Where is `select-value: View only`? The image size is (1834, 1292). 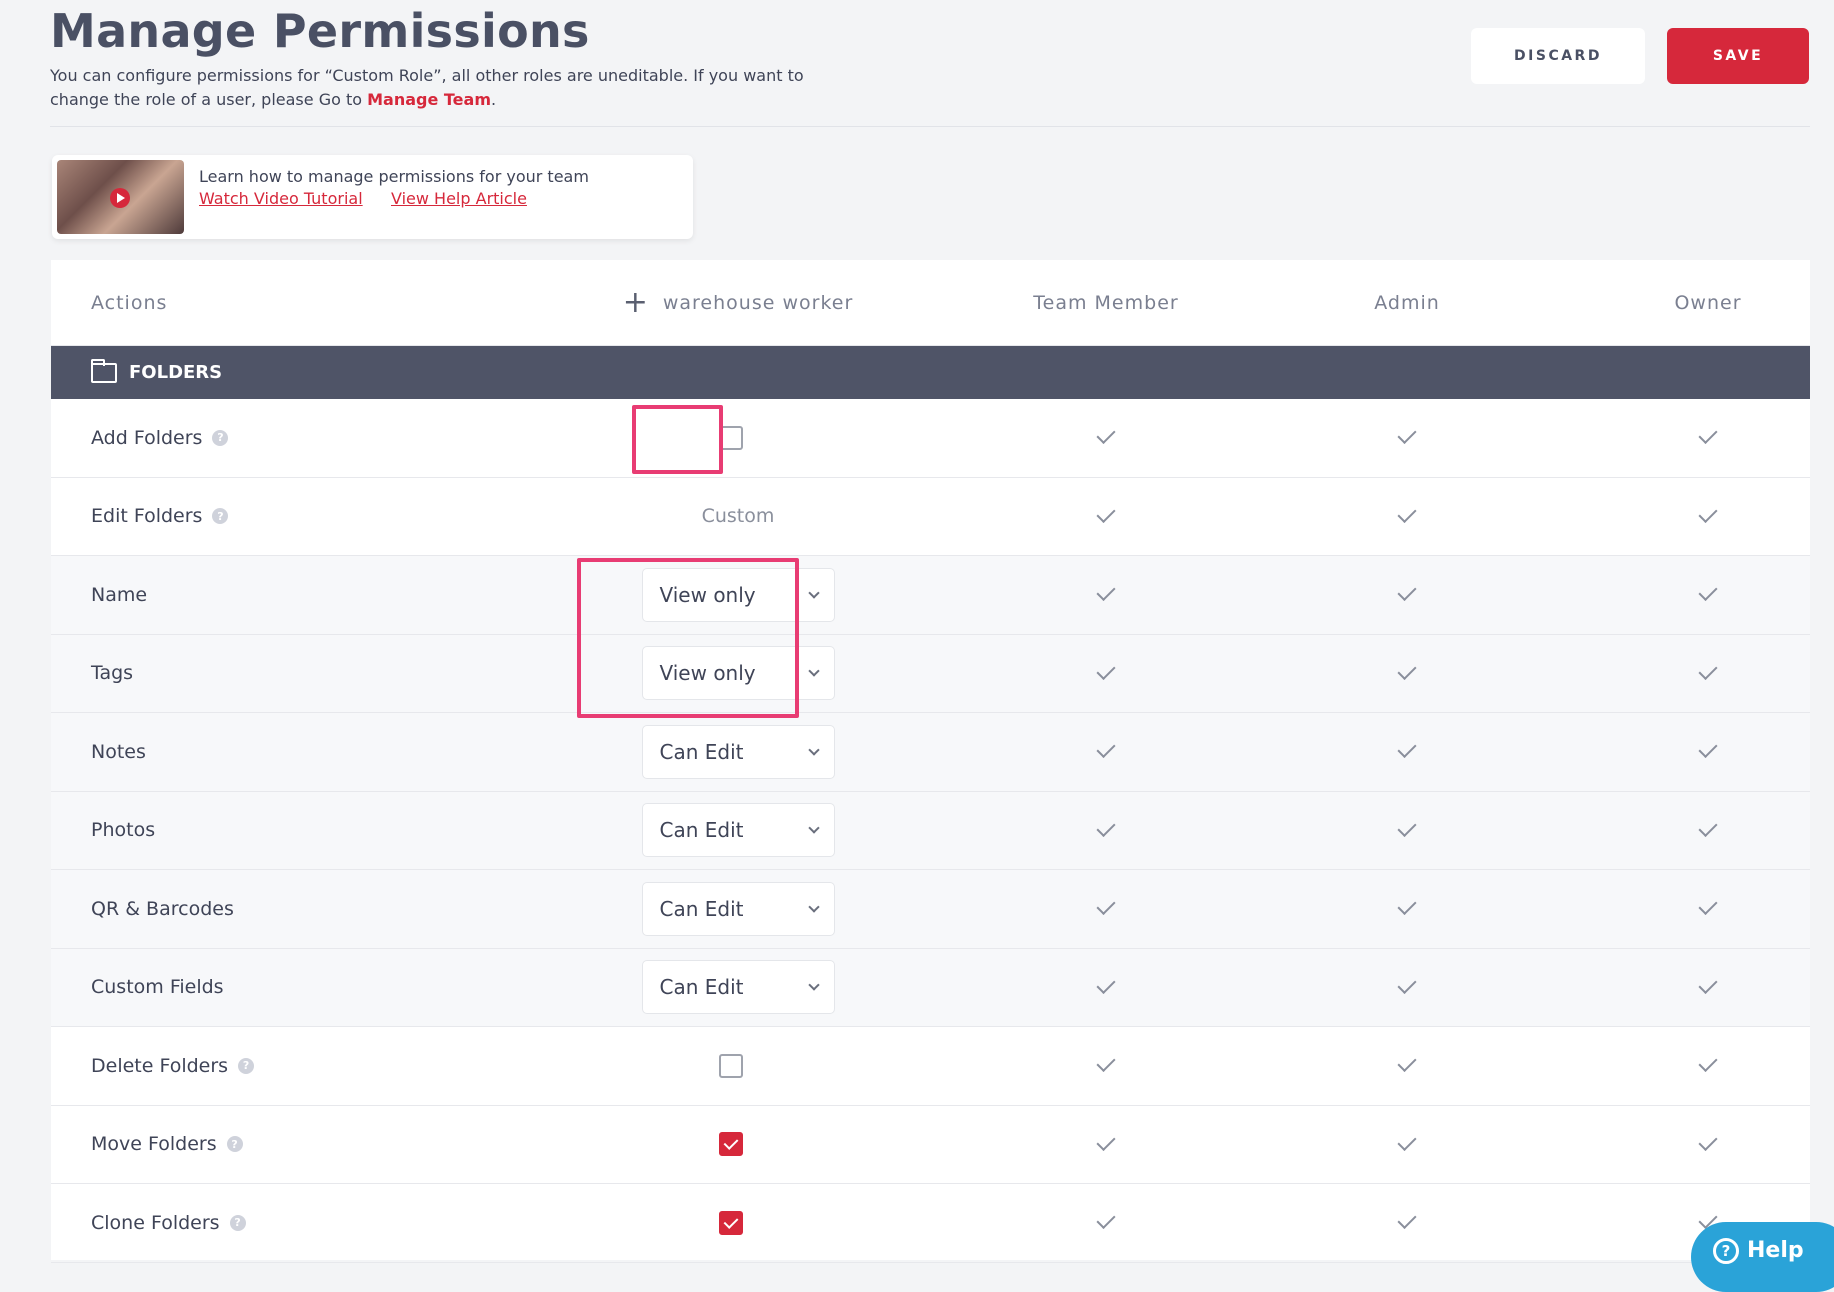
select-value: View only is located at coordinates (707, 594).